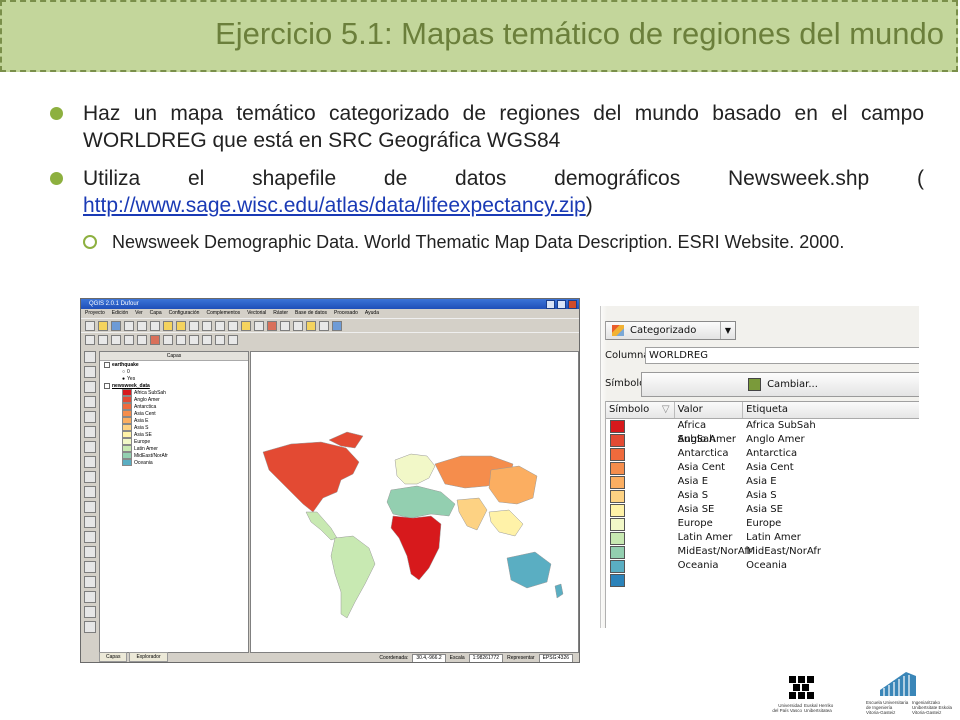 The width and height of the screenshot is (960, 720). What do you see at coordinates (90, 552) in the screenshot?
I see `add-delimited-icon` at bounding box center [90, 552].